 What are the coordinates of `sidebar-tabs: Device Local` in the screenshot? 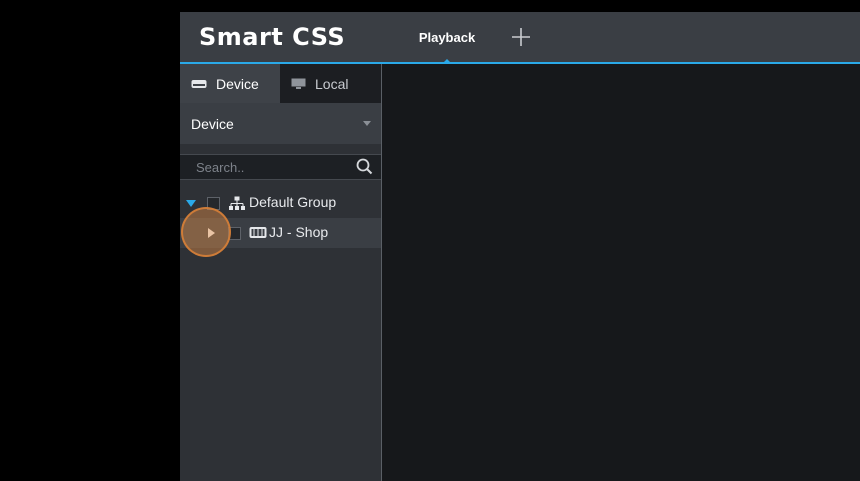 It's located at (280, 83).